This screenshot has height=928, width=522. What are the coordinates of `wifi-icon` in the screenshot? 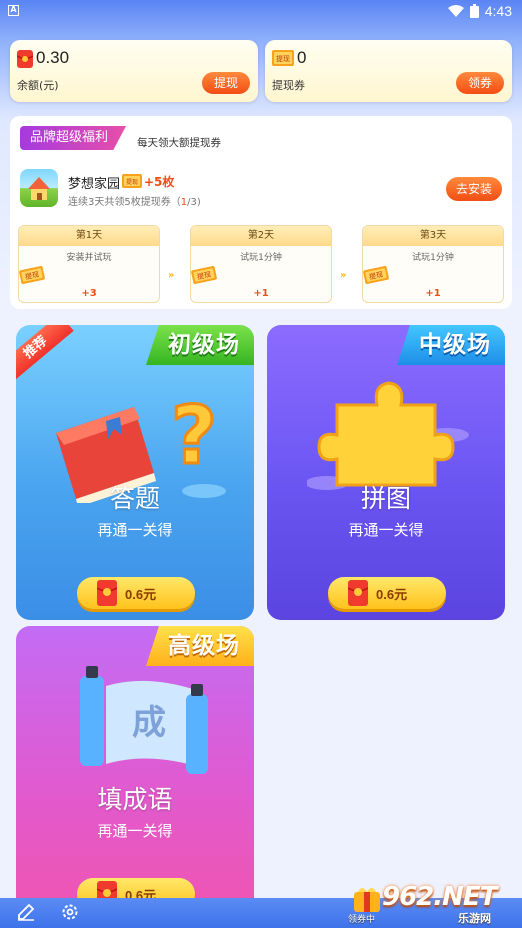 It's located at (455, 10).